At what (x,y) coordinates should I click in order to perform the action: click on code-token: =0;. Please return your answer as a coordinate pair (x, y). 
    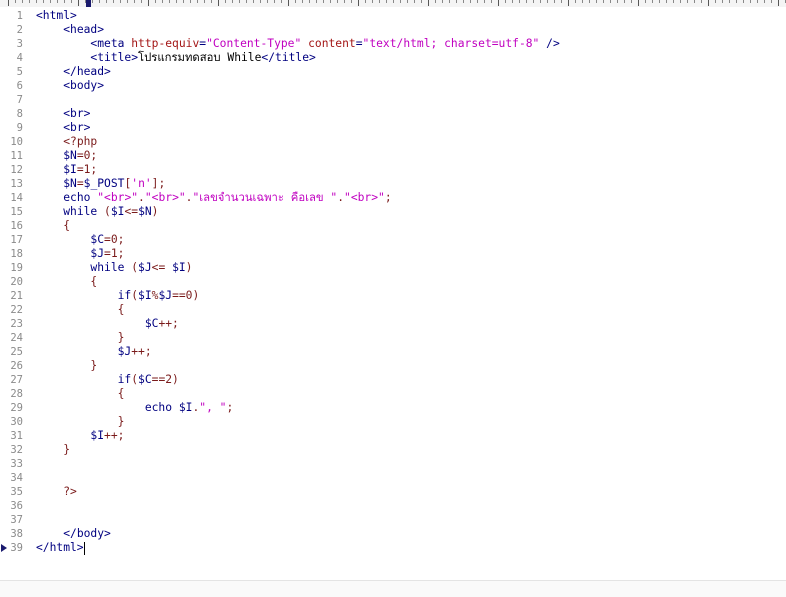
    Looking at the image, I should click on (87, 155).